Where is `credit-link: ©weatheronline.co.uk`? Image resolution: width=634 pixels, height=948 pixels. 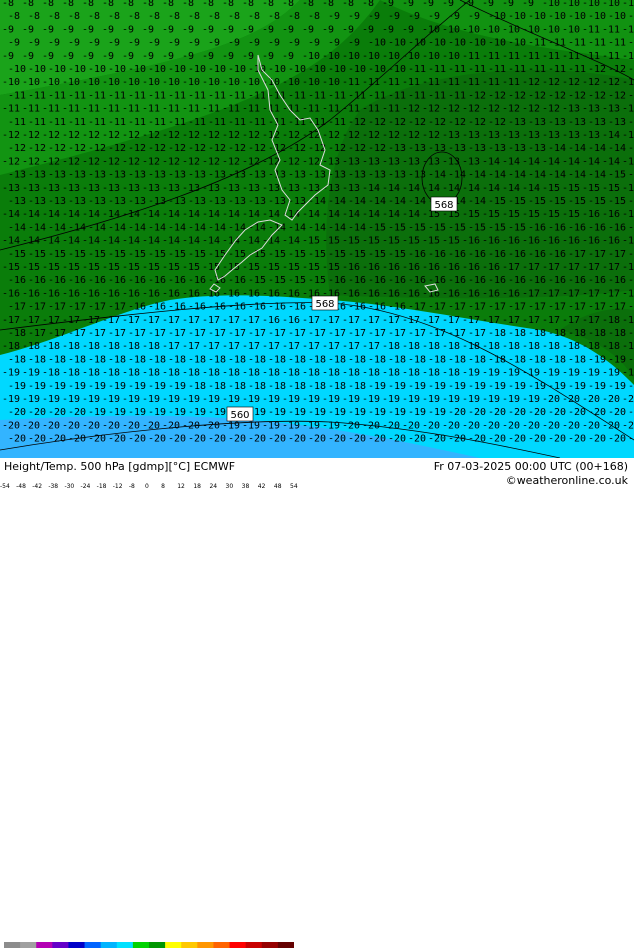 credit-link: ©weatheronline.co.uk is located at coordinates (567, 480).